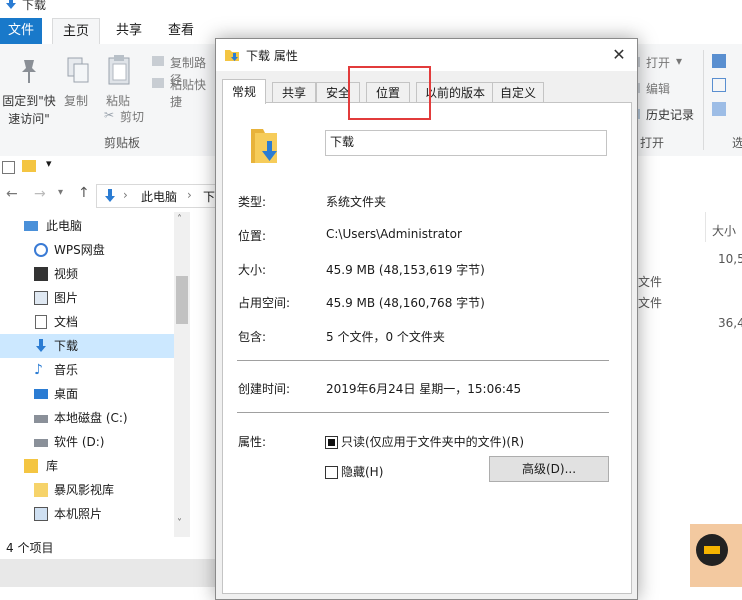 This screenshot has width=742, height=600. Describe the element at coordinates (87, 394) in the screenshot. I see `nav-item-desktop: 桌面` at that location.